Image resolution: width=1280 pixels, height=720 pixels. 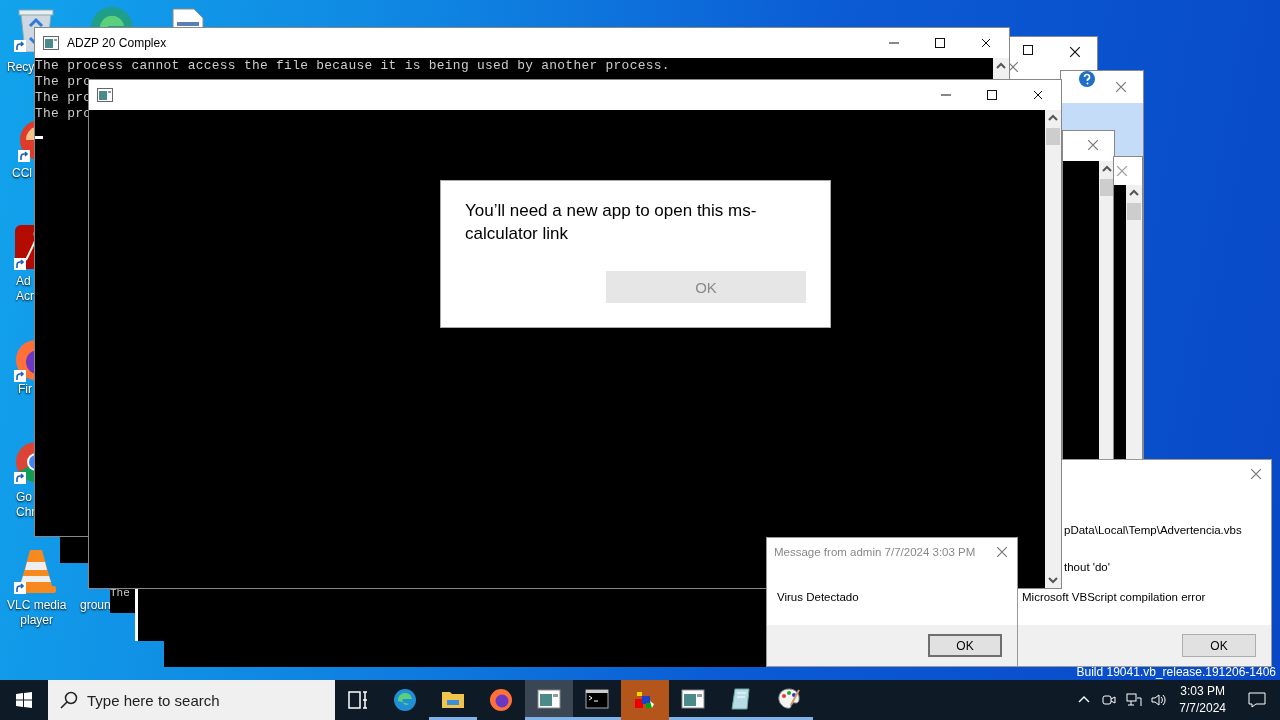 I want to click on dialog-message: You’ll need a new app to open this ms-calculator link, so click(x=611, y=222).